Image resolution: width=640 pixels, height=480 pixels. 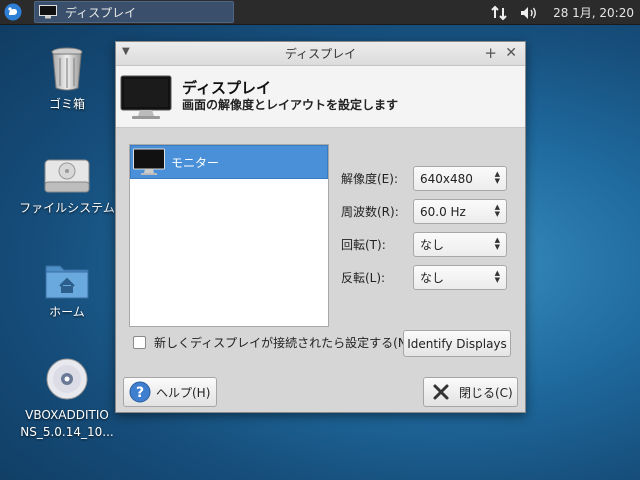 I want to click on refresh-rate-select: 60.0 Hz ▲ ▼, so click(x=460, y=211).